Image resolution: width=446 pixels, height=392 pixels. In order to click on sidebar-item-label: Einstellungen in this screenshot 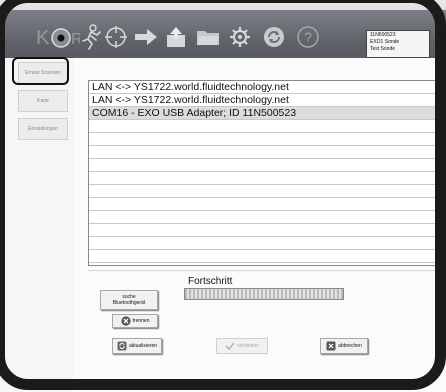, I will do `click(43, 129)`.